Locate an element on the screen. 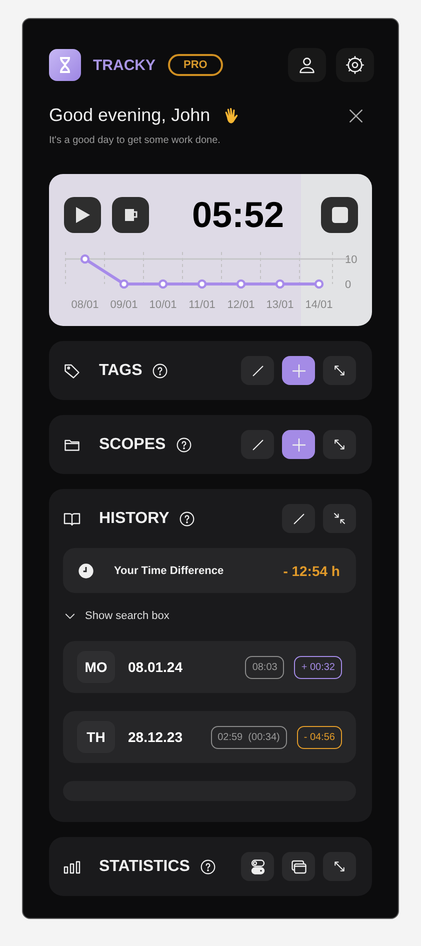  break-button is located at coordinates (130, 215).